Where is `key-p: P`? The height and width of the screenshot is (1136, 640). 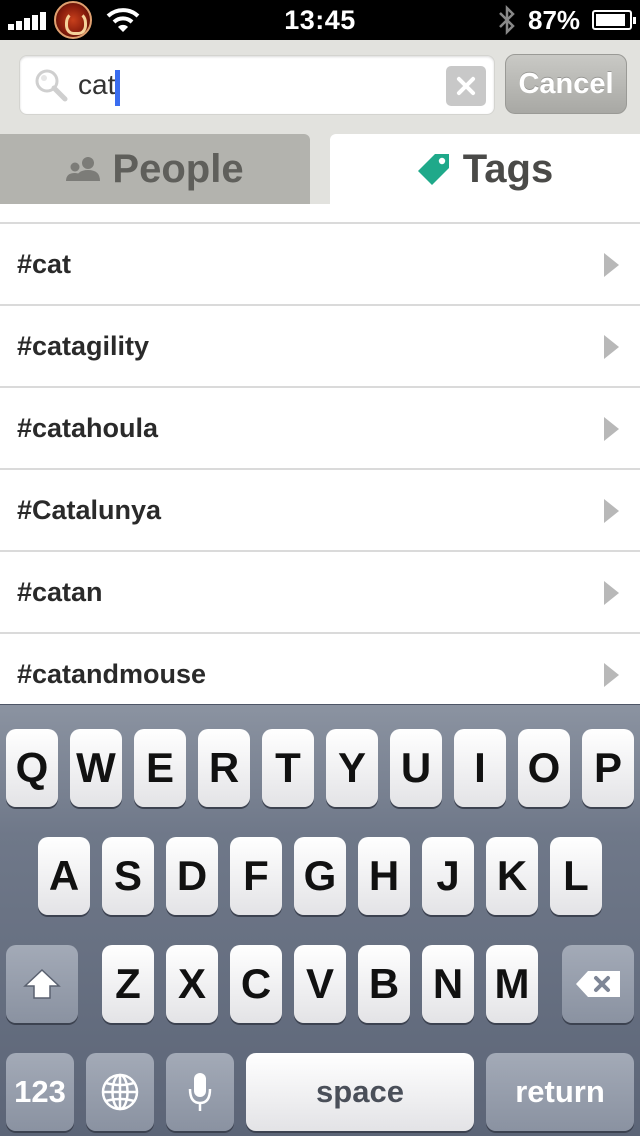 key-p: P is located at coordinates (608, 768).